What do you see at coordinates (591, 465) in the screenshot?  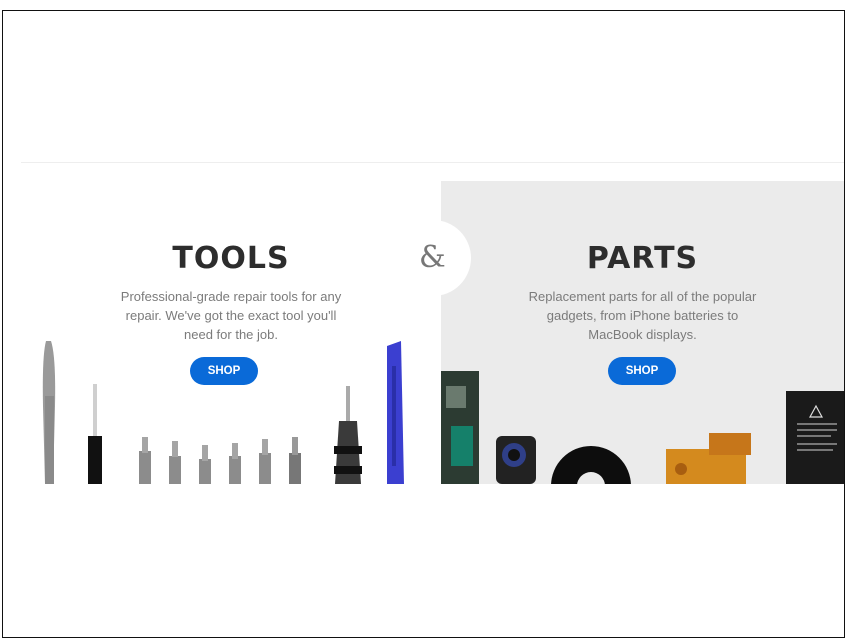 I see `click-wheel-image` at bounding box center [591, 465].